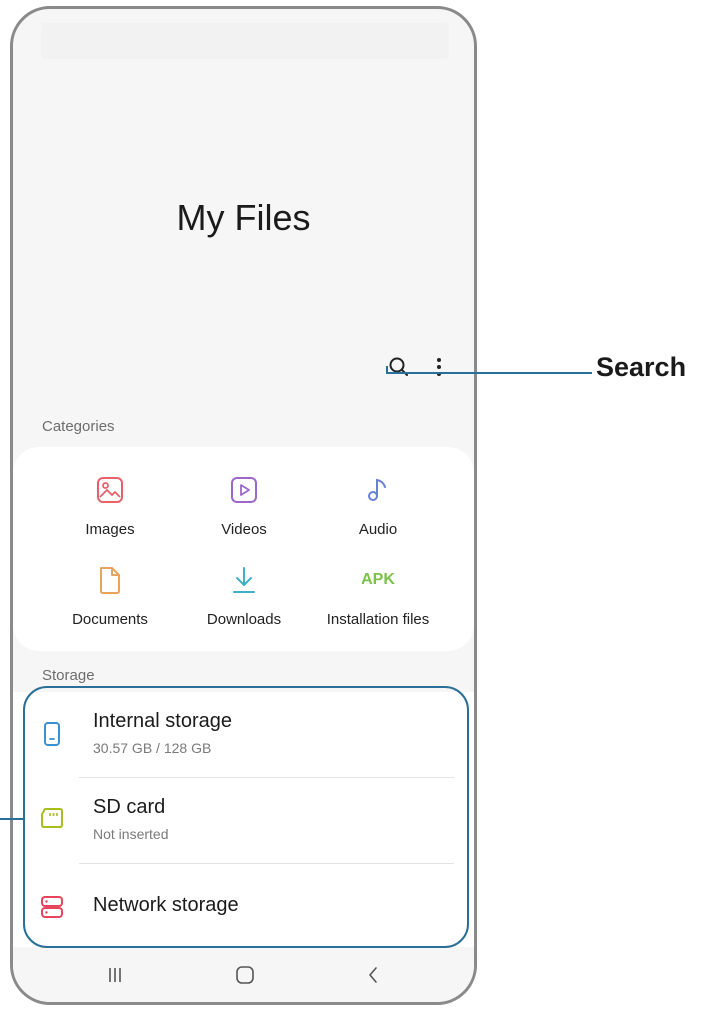 This screenshot has width=712, height=1009. What do you see at coordinates (68, 675) in the screenshot?
I see `storage-heading: Storage` at bounding box center [68, 675].